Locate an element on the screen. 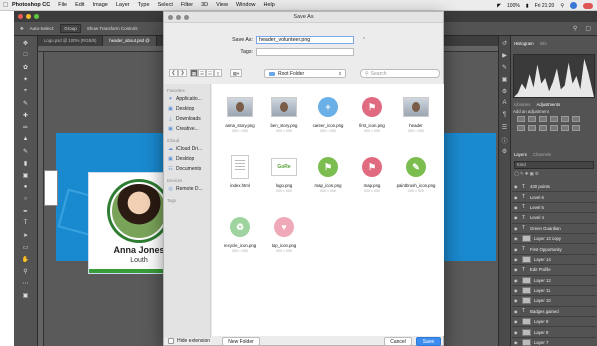 Image resolution: width=597 pixels, height=346 pixels. save-button: Save is located at coordinates (428, 341).